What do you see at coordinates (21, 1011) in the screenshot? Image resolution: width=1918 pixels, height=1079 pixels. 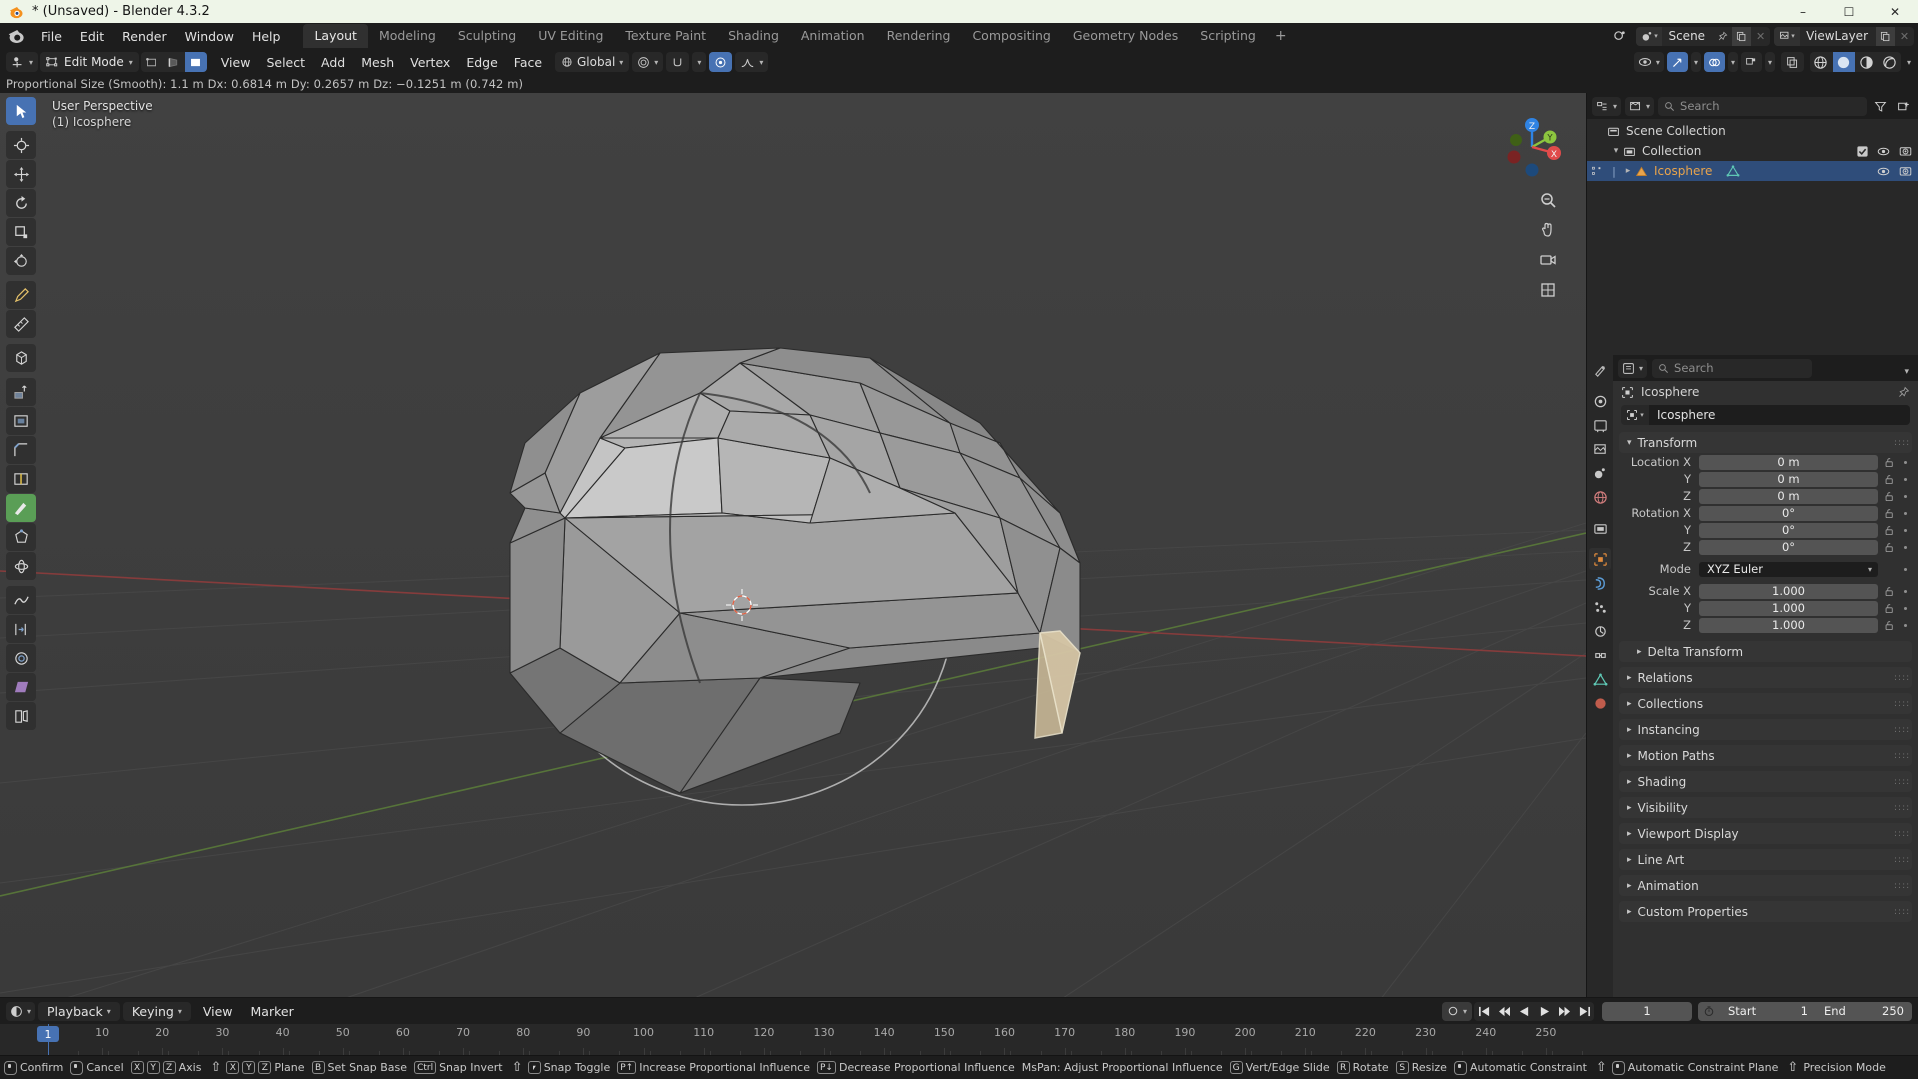 I see `timeline-editor-type-icon: ▾` at bounding box center [21, 1011].